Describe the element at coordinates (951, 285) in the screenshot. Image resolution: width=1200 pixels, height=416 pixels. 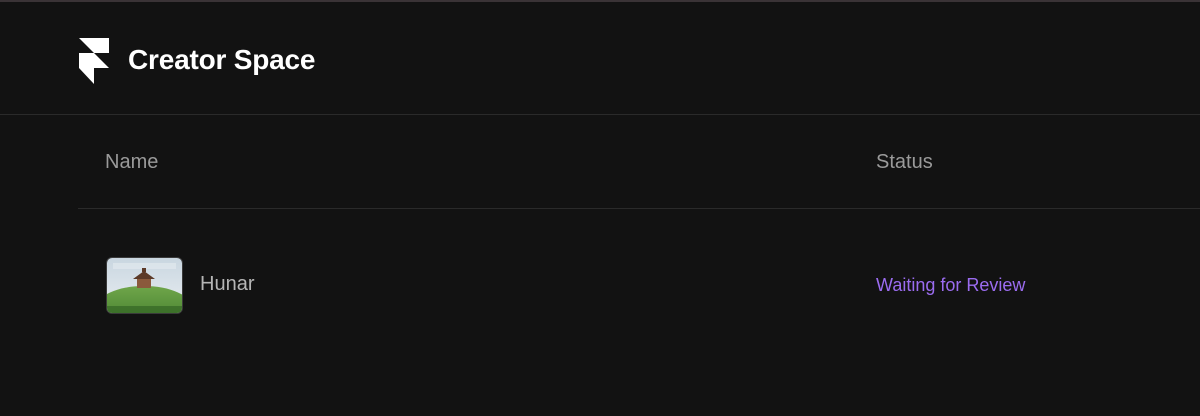
I see `status-badge: Waiting for Review` at that location.